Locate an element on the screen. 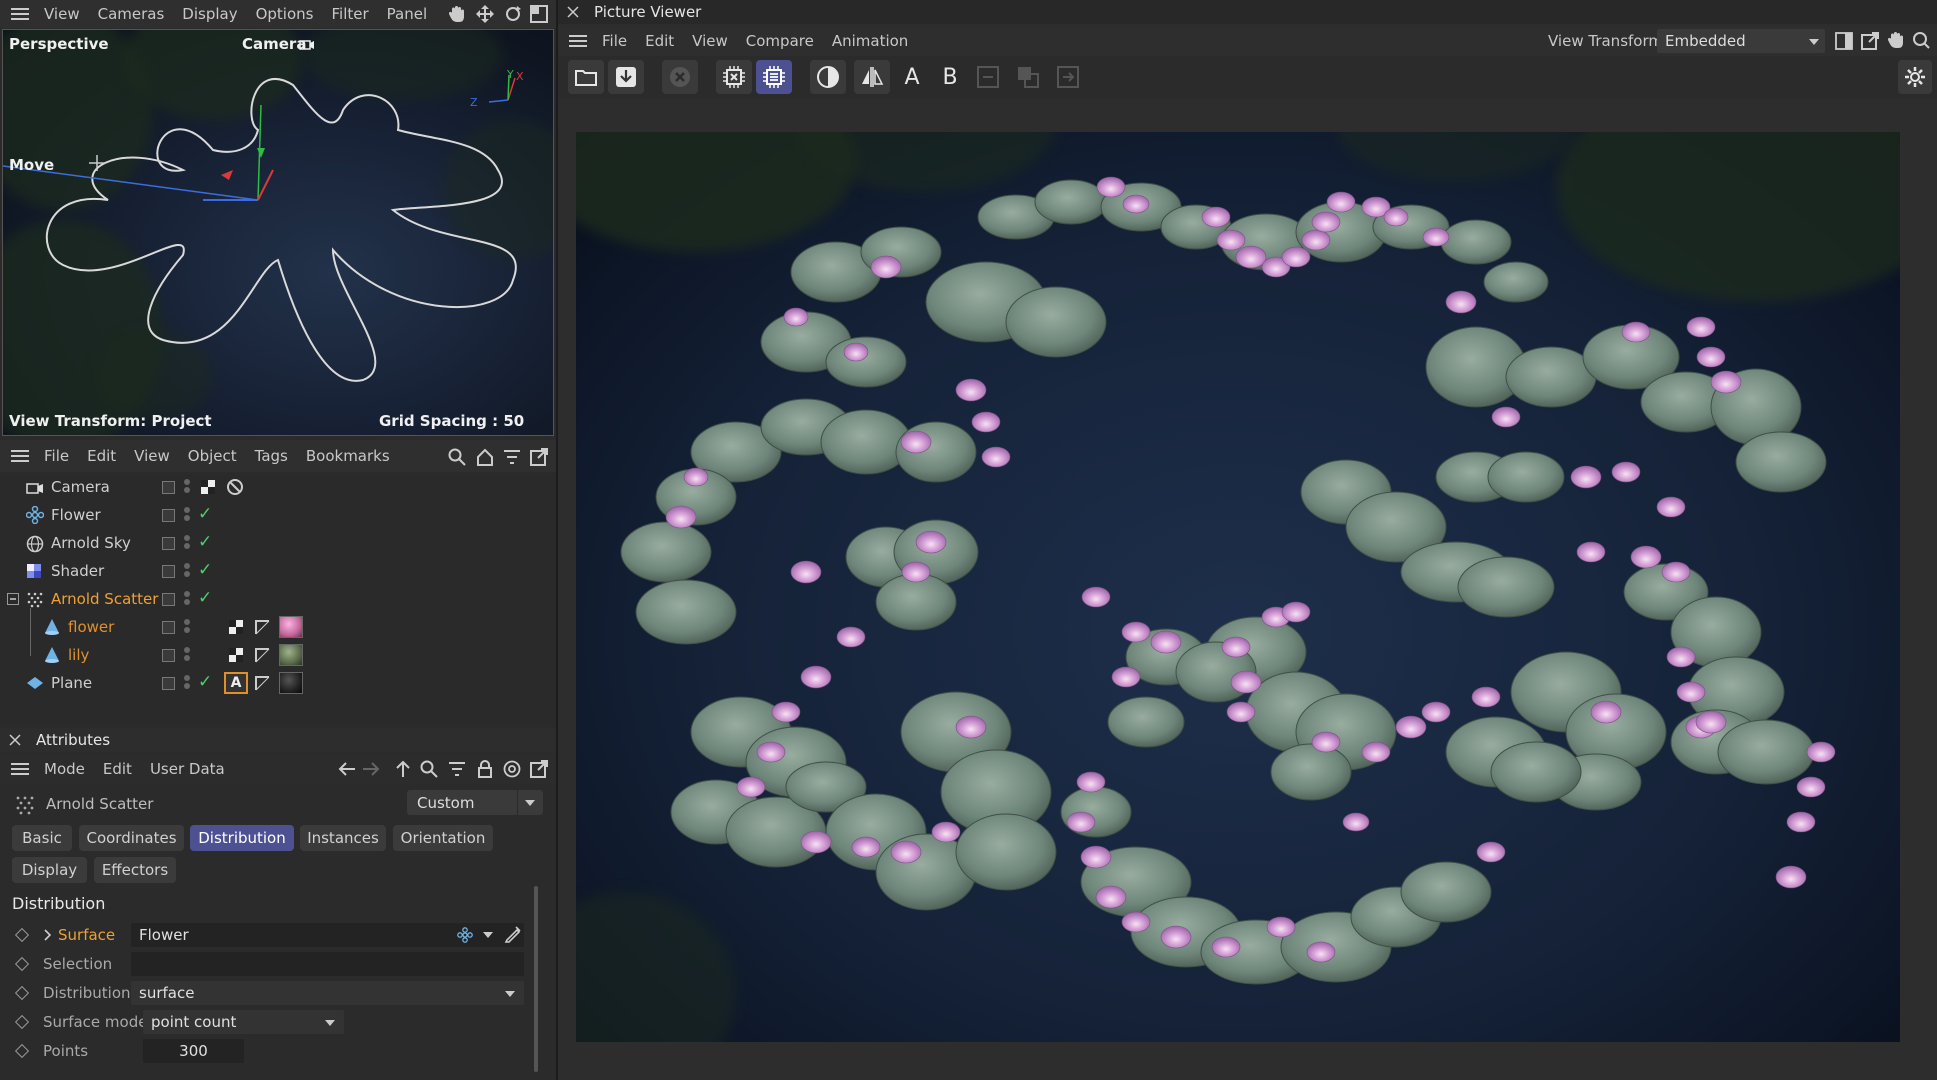 The height and width of the screenshot is (1080, 1937). object-row-lily-child: lily is located at coordinates (279, 652).